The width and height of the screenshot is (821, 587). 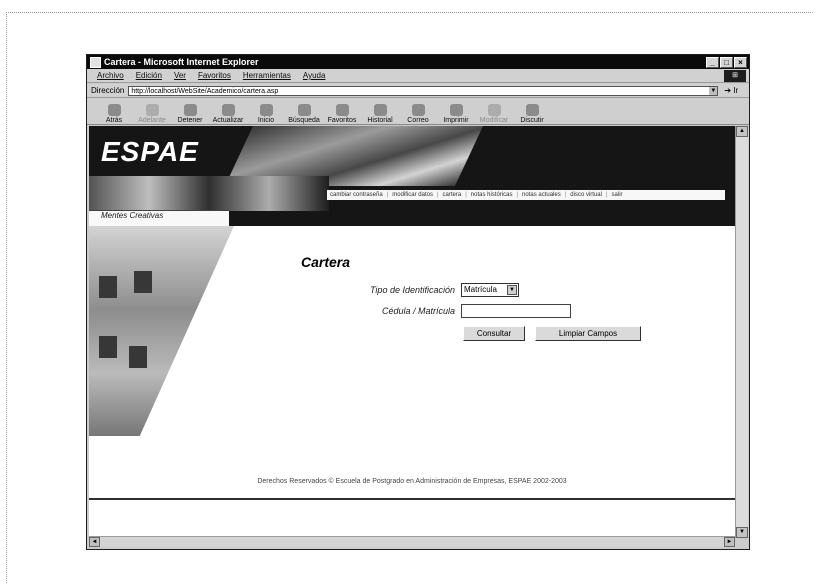 I want to click on scroll-left-icon: ◄, so click(x=94, y=542).